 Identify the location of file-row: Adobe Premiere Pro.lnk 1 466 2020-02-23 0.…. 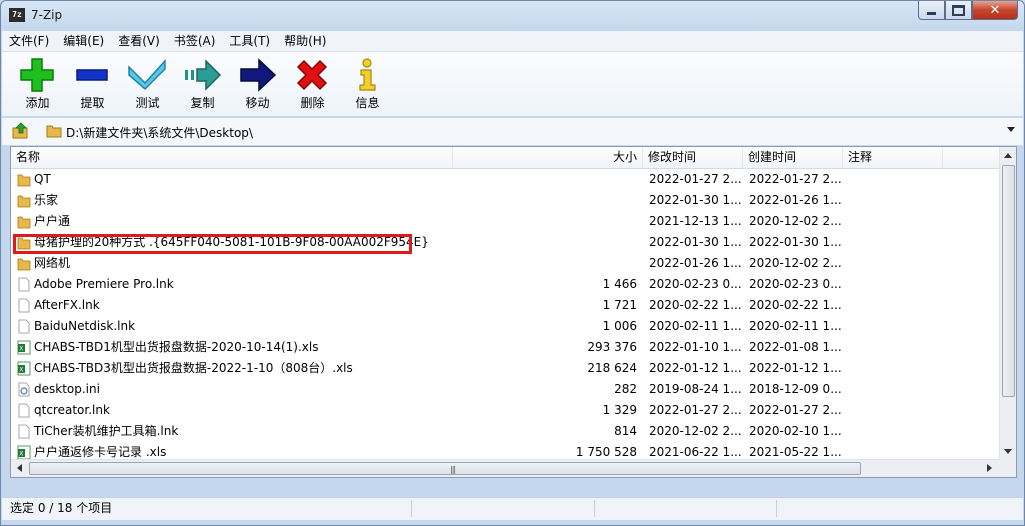
(506, 284).